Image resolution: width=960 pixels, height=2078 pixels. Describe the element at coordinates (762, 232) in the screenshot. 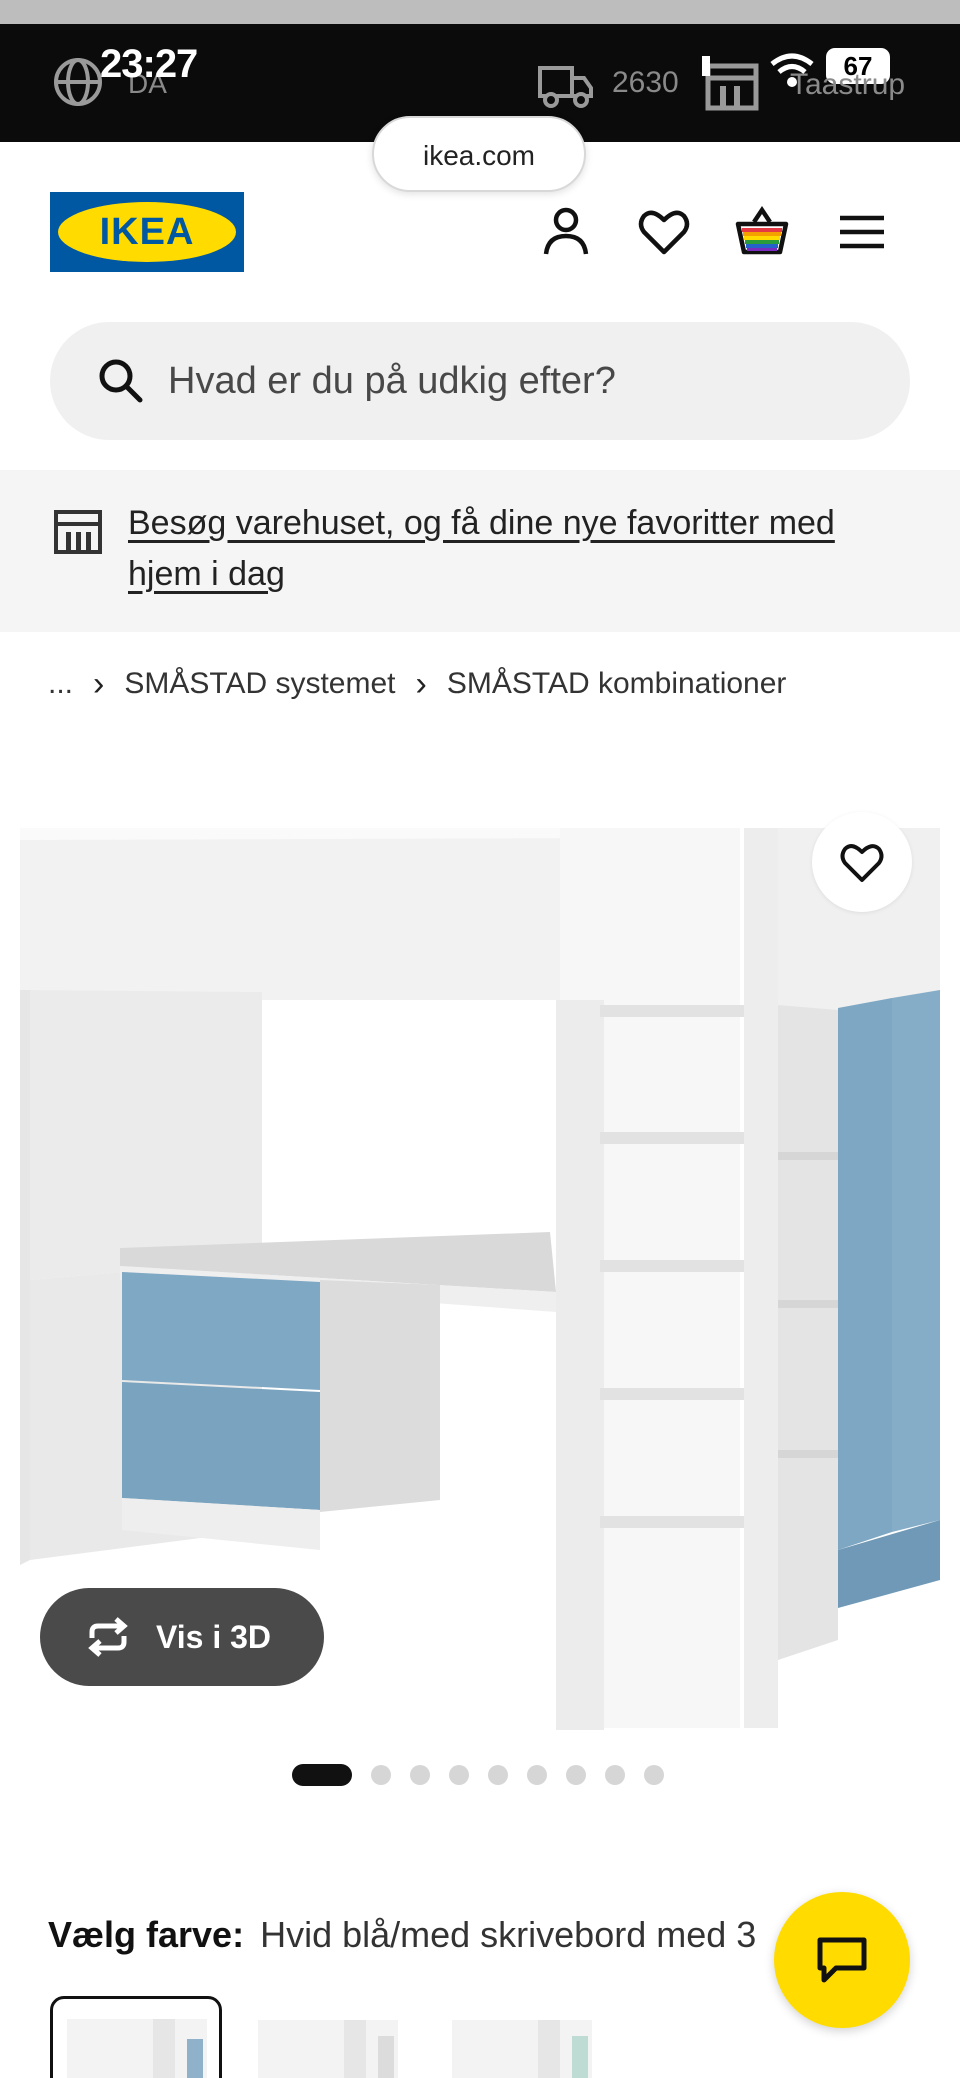

I see `cart-icon` at that location.